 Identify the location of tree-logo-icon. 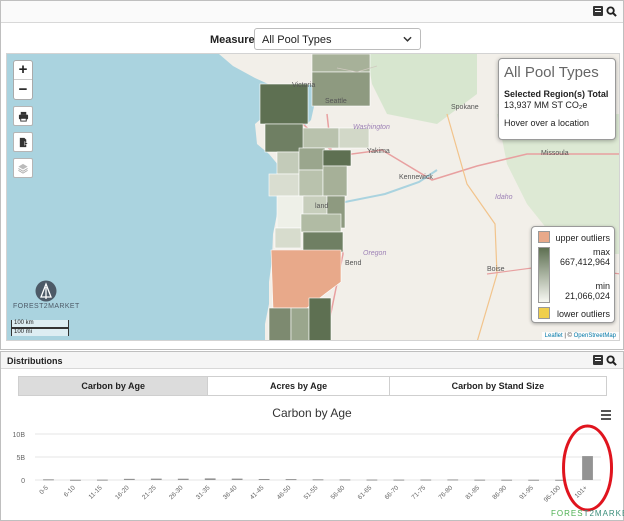
(46, 291).